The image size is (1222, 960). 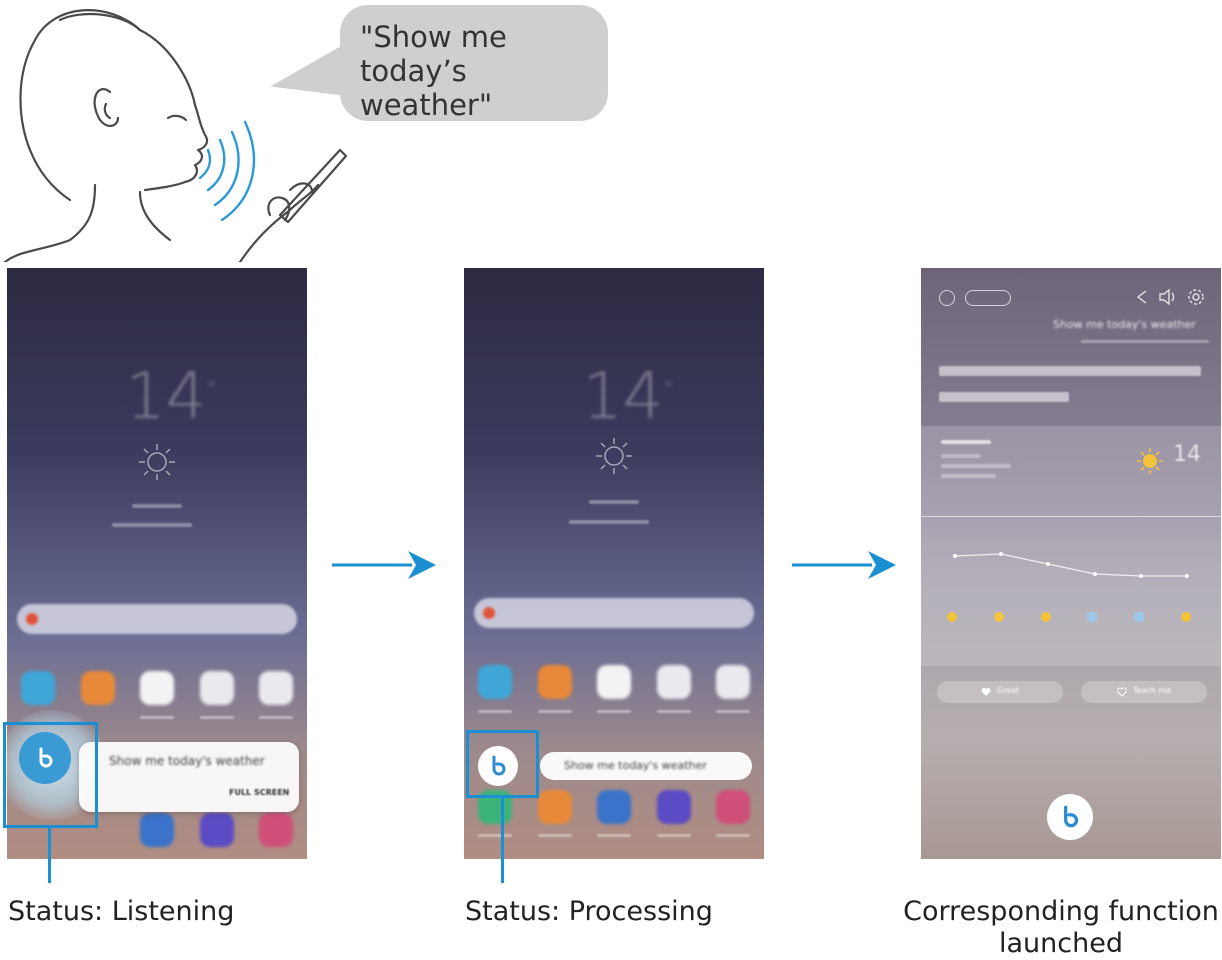 What do you see at coordinates (49, 855) in the screenshot?
I see `callout-line-listening` at bounding box center [49, 855].